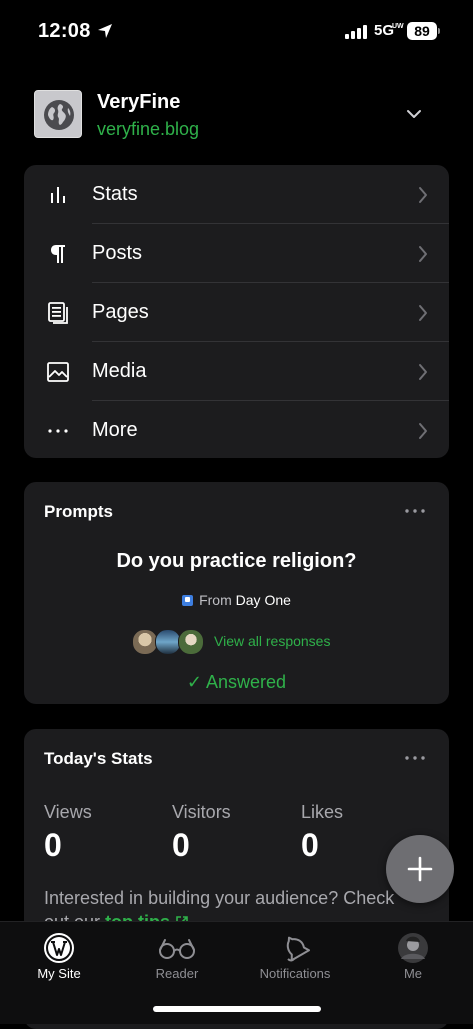 The height and width of the screenshot is (1029, 473). I want to click on menu-item-label: Pages, so click(120, 312).